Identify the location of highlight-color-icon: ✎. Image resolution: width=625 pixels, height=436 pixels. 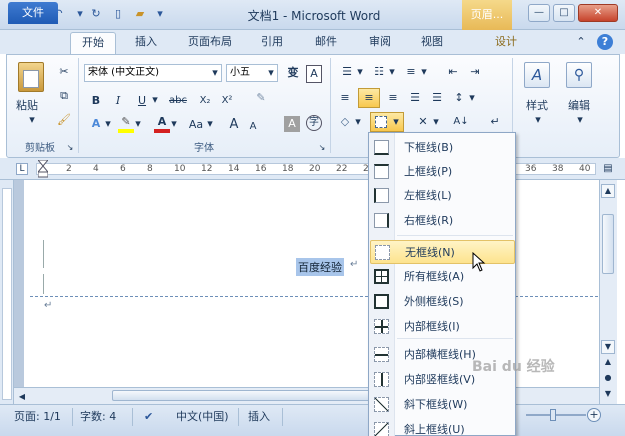
(126, 122).